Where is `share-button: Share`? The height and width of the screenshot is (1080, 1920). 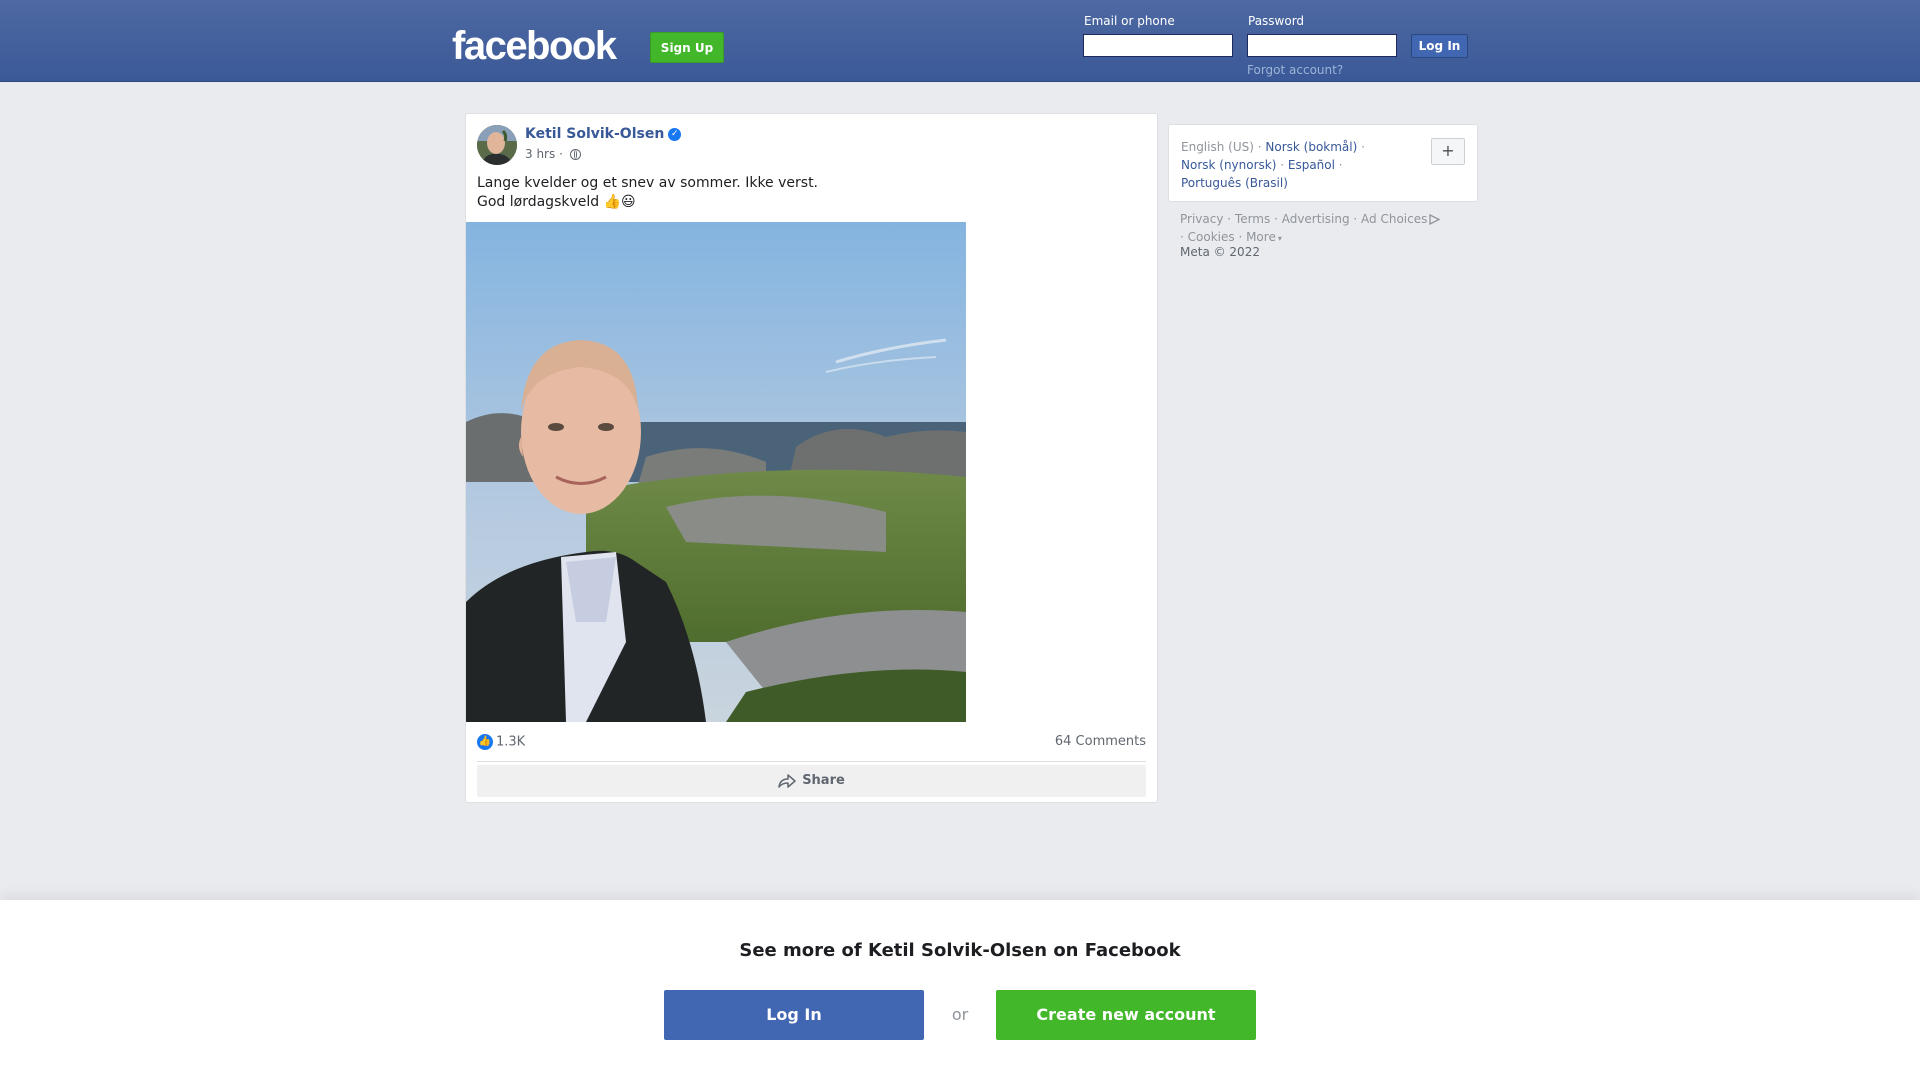
share-button: Share is located at coordinates (811, 781).